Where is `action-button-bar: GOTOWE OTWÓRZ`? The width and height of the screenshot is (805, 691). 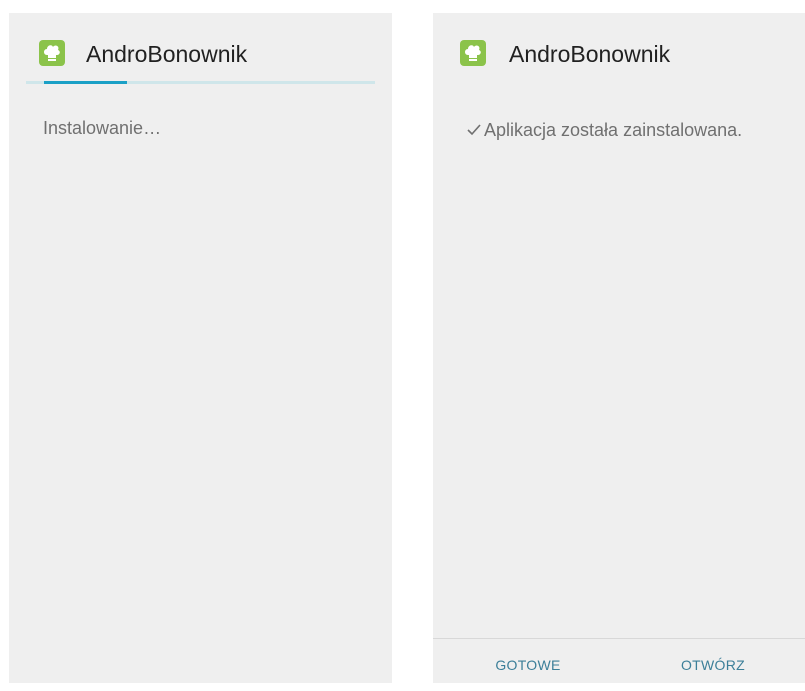 action-button-bar: GOTOWE OTWÓRZ is located at coordinates (619, 660).